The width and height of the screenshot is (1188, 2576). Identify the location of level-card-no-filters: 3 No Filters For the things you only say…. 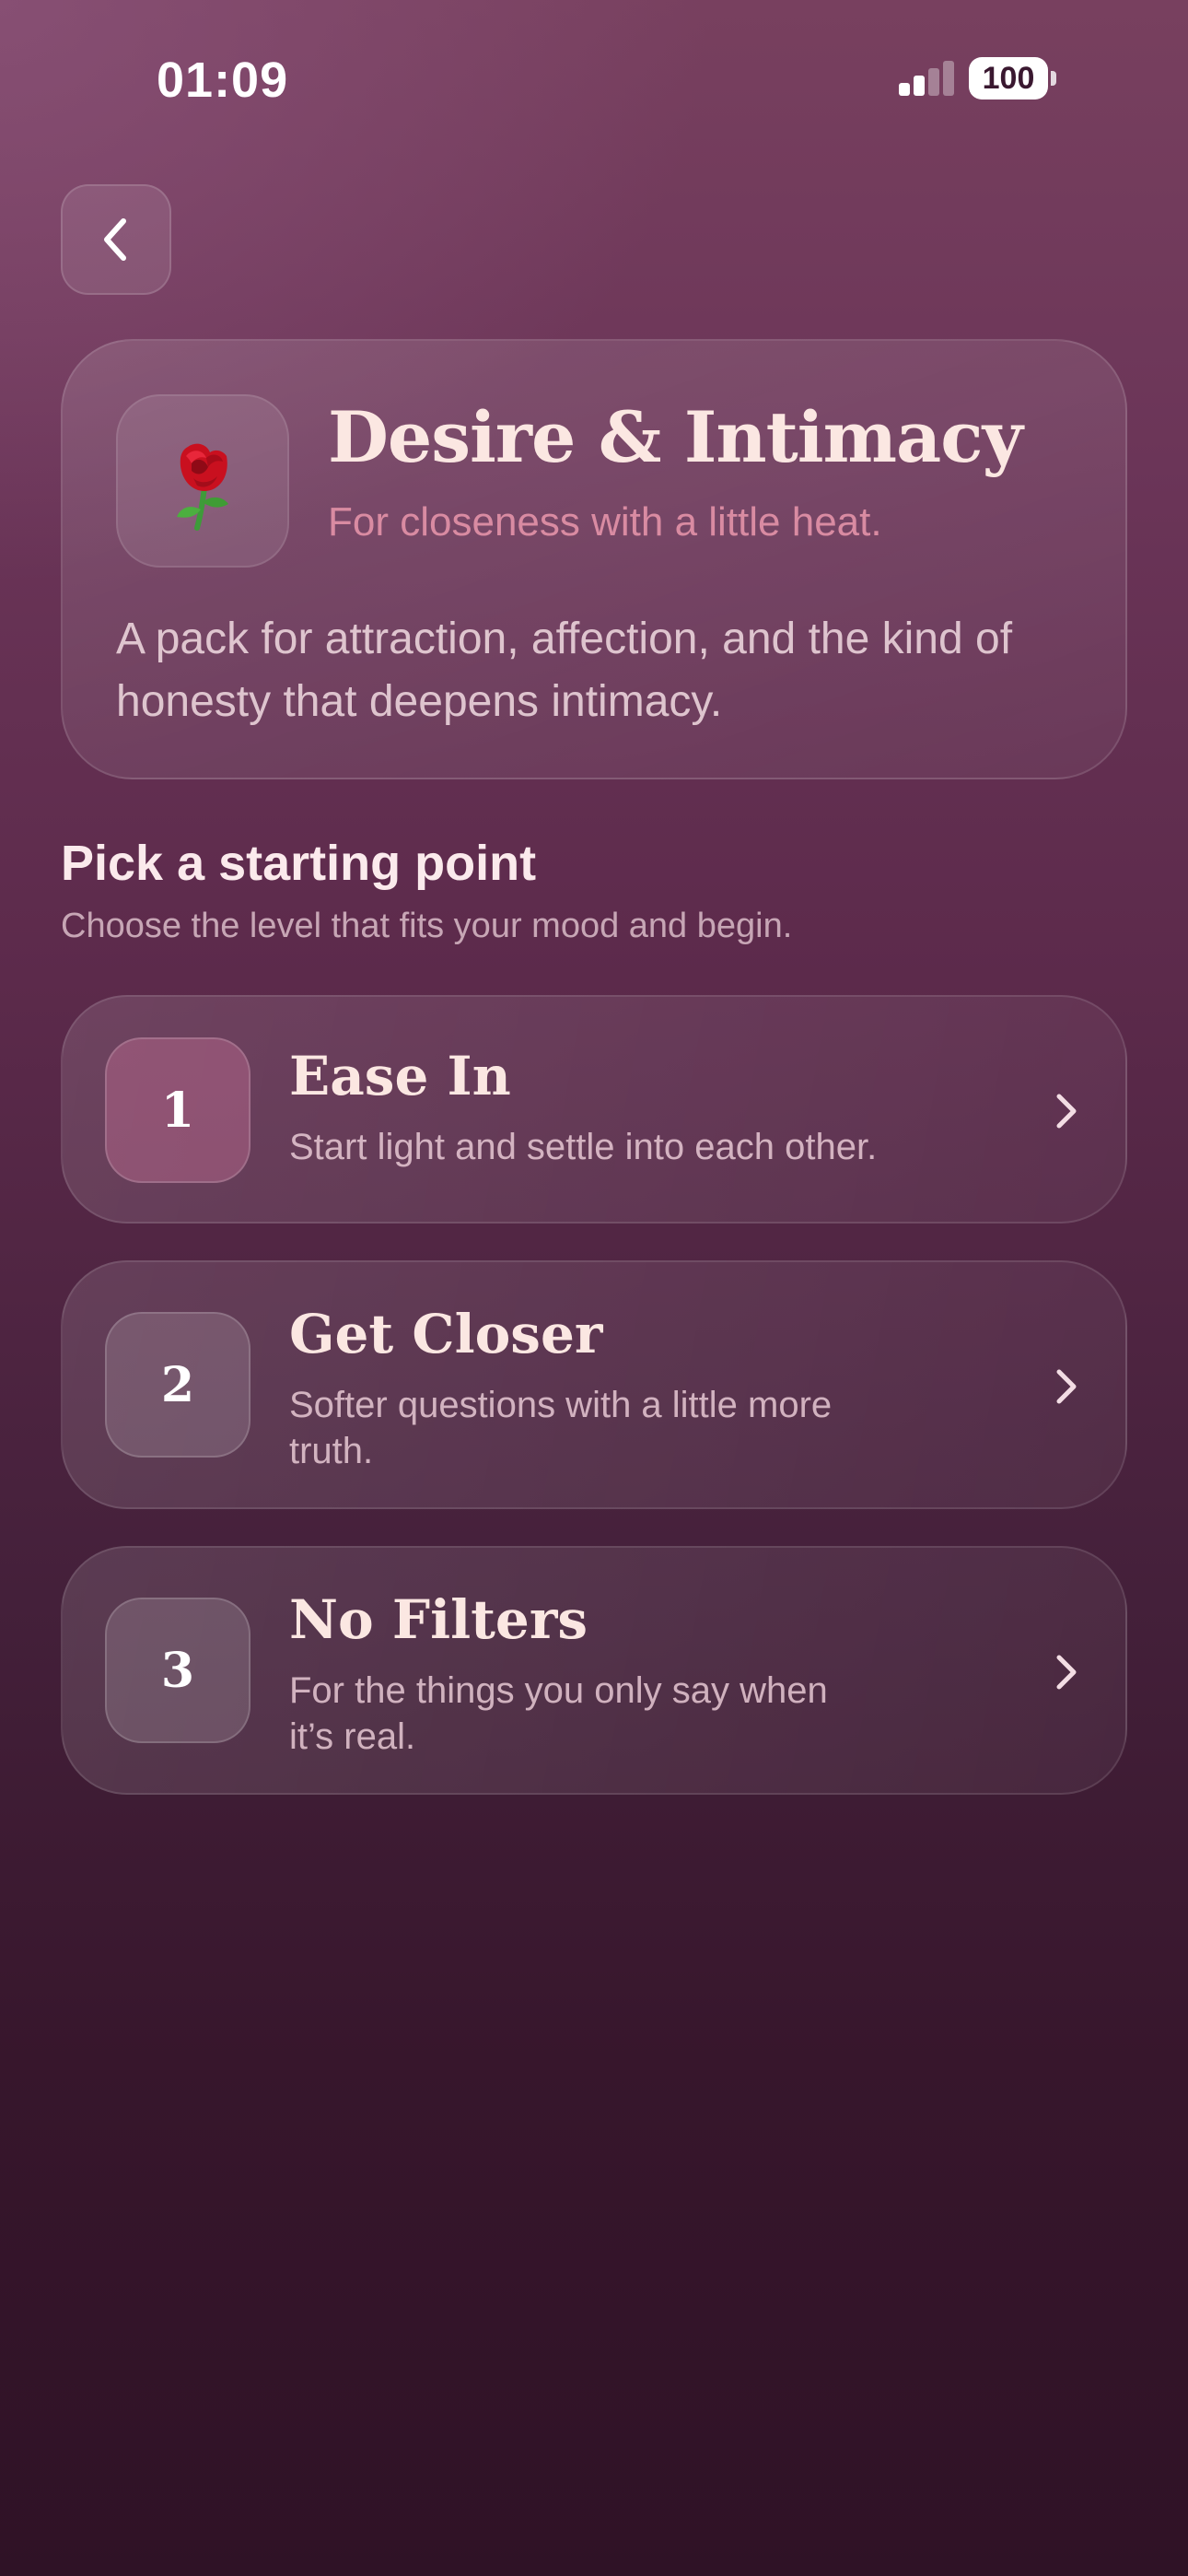
(594, 1670).